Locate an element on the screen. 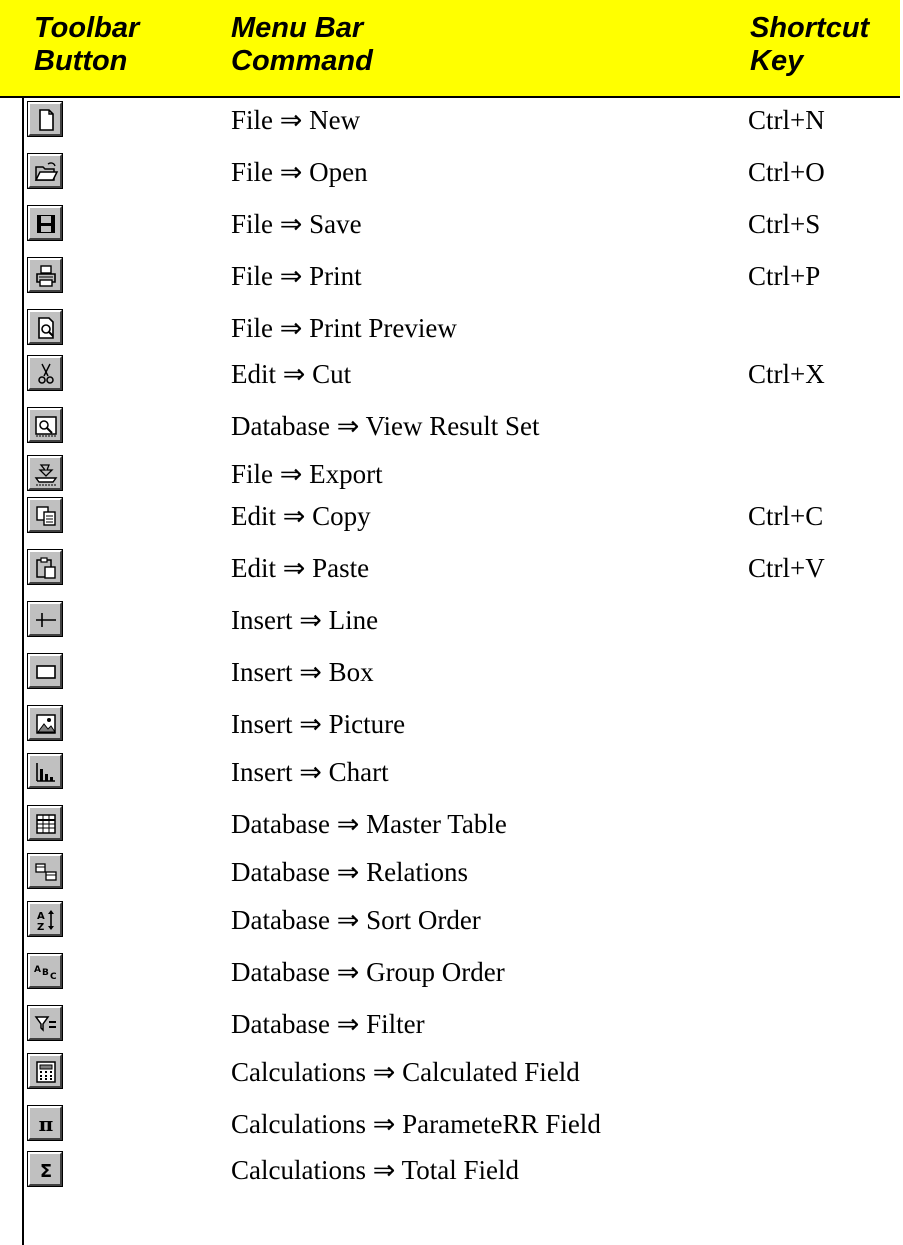 This screenshot has width=903, height=1245. table-row: Insert ⇒ Line is located at coordinates (451, 622).